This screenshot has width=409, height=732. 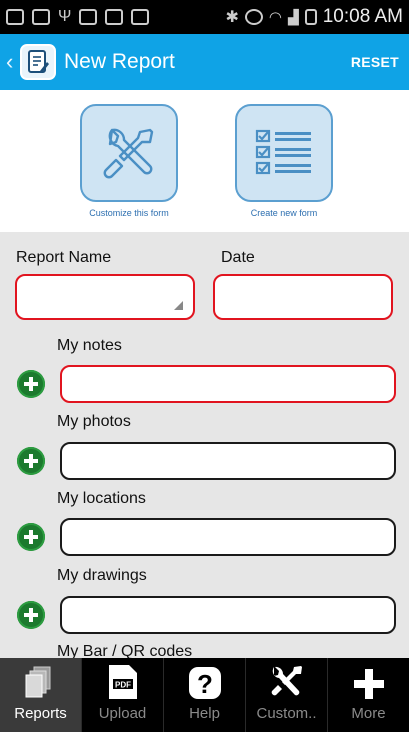 I want to click on nav-upload: PDF Upload, so click(x=123, y=695).